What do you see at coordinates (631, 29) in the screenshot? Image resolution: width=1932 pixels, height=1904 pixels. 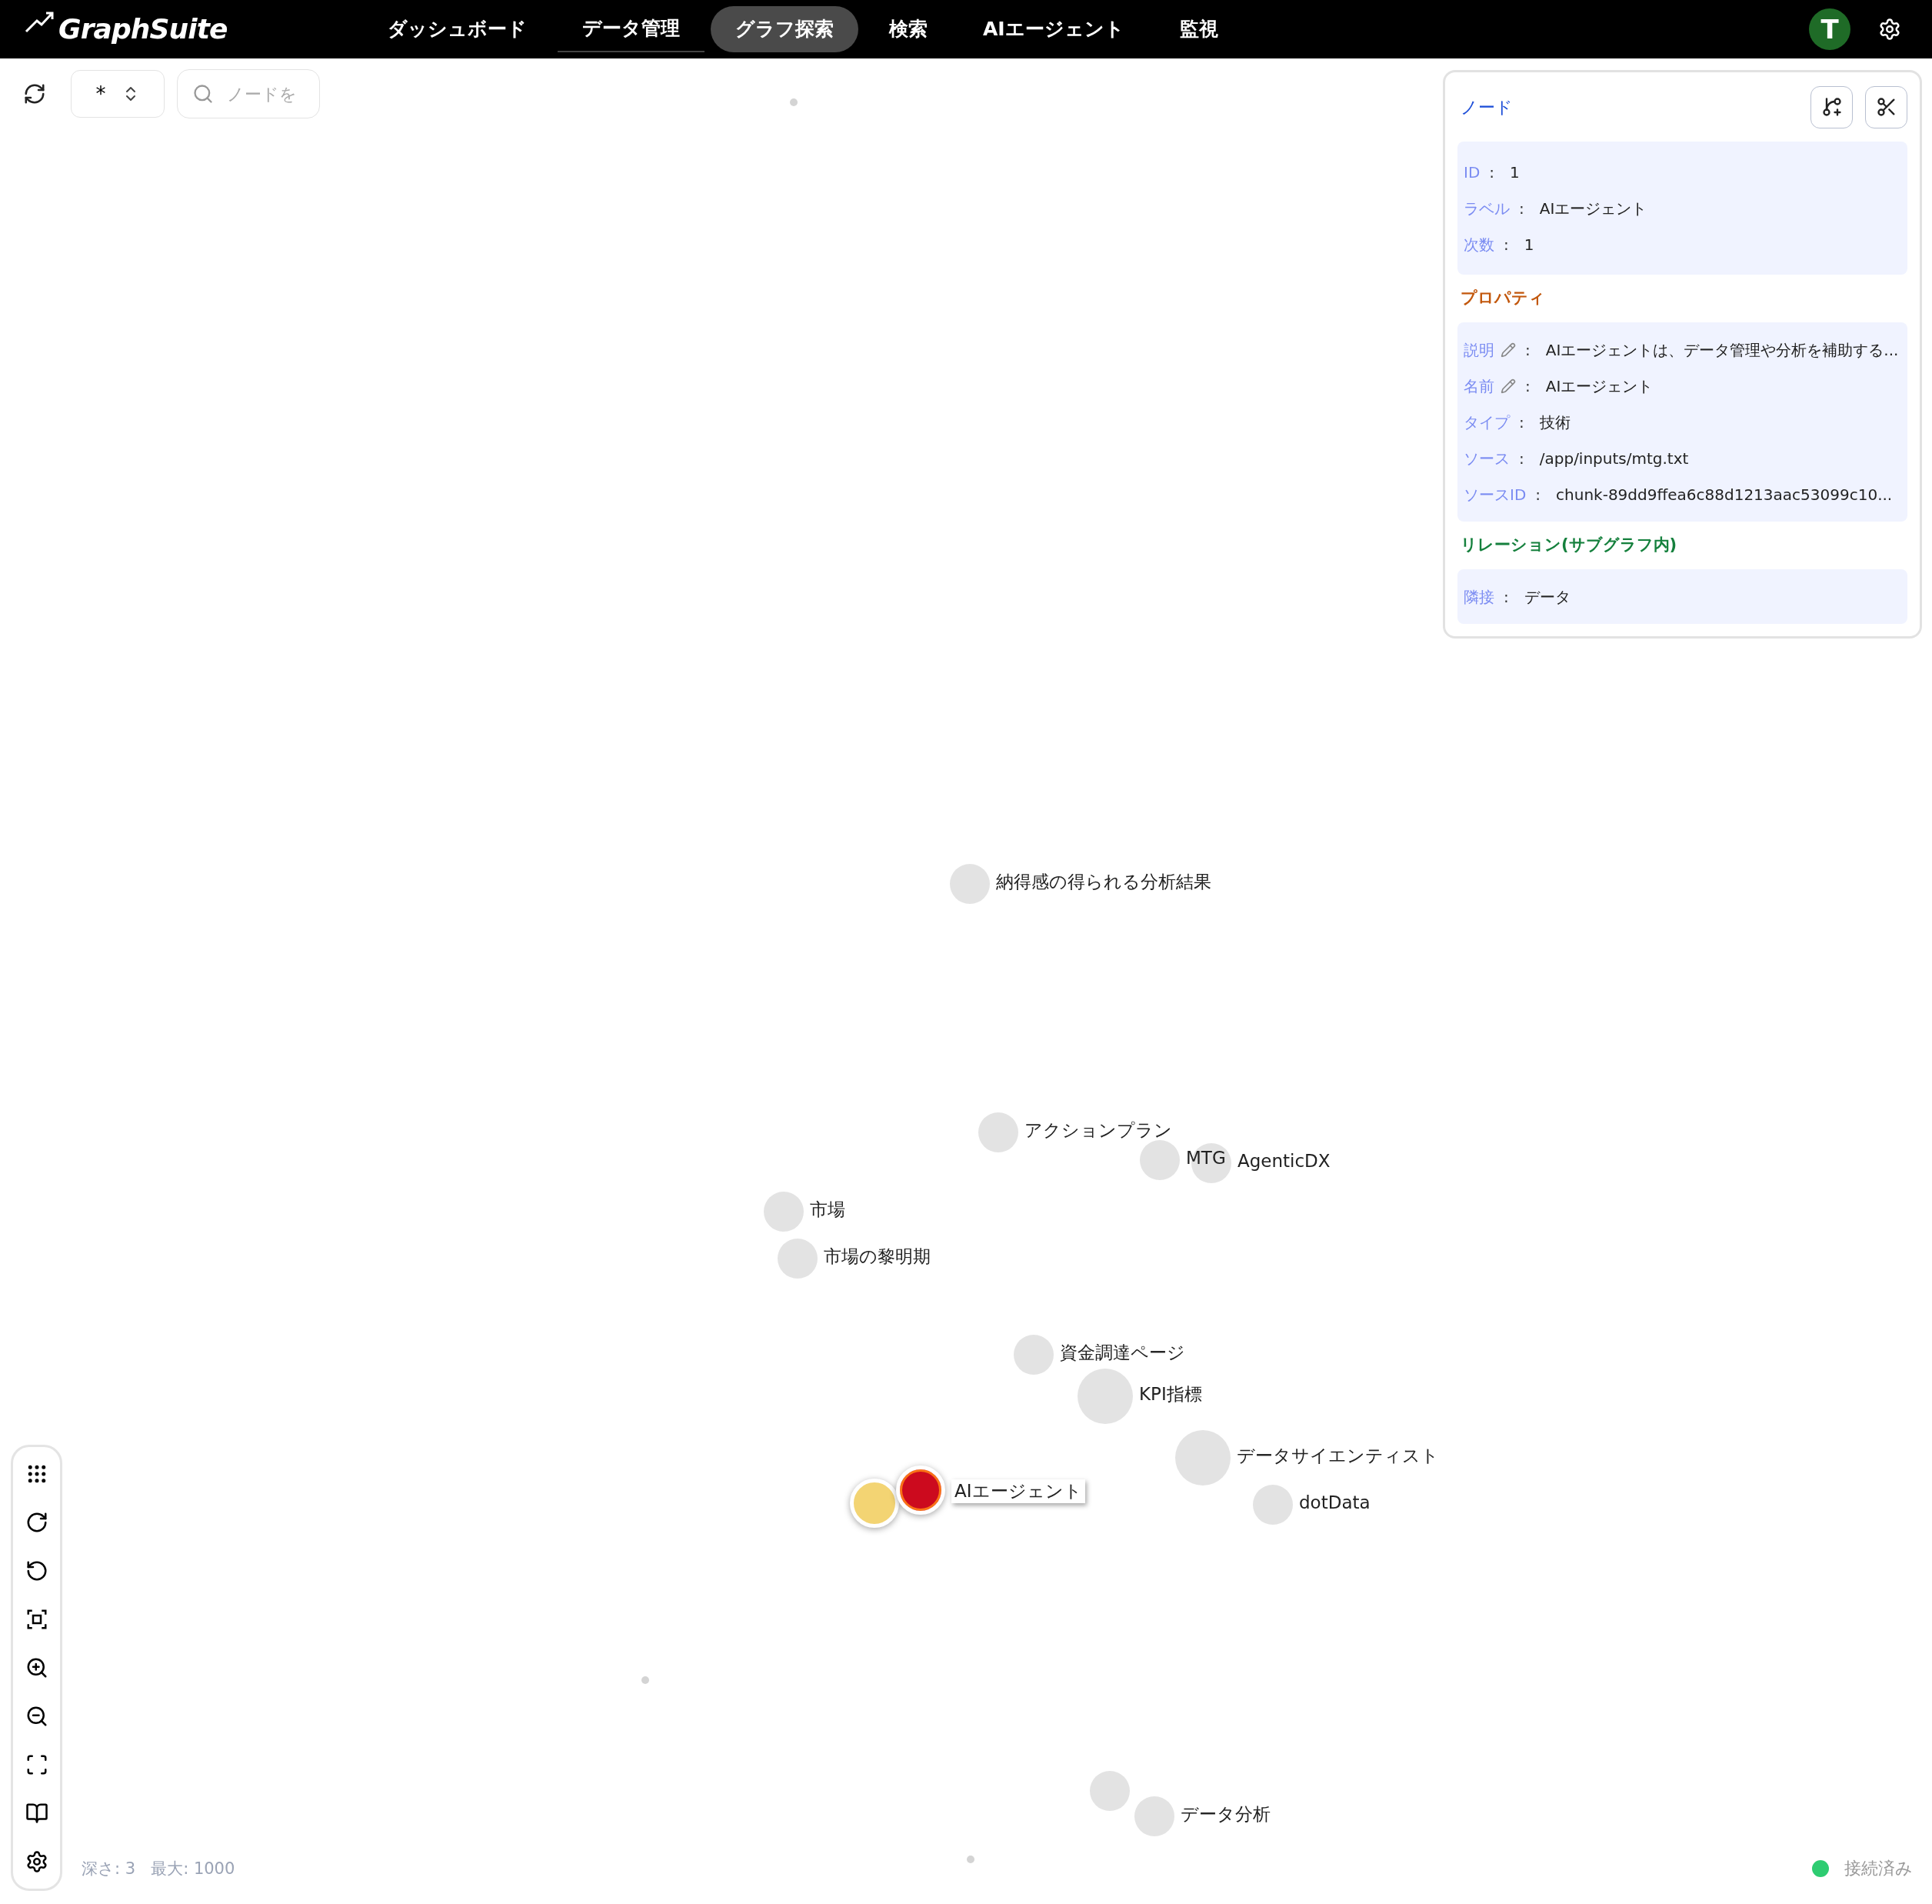 I see `nav-tab: データ管理` at bounding box center [631, 29].